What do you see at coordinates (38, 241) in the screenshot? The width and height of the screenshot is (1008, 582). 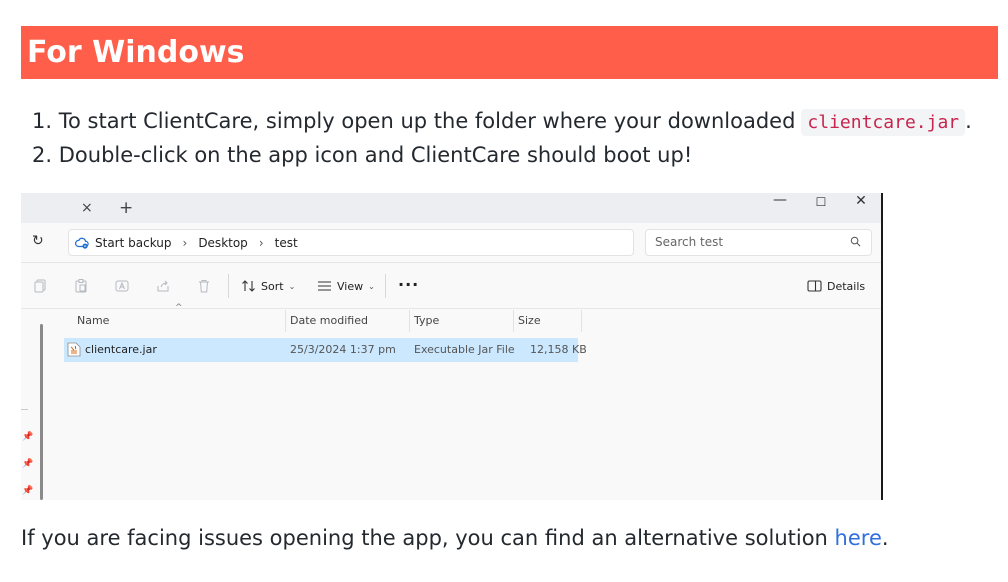 I see `refresh-icon: ↻` at bounding box center [38, 241].